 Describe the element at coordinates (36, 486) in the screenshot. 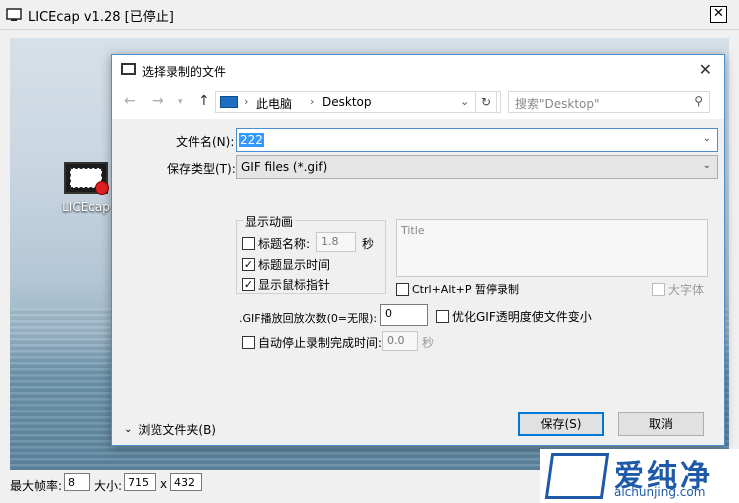

I see `fps-label: 最大帧率:` at that location.